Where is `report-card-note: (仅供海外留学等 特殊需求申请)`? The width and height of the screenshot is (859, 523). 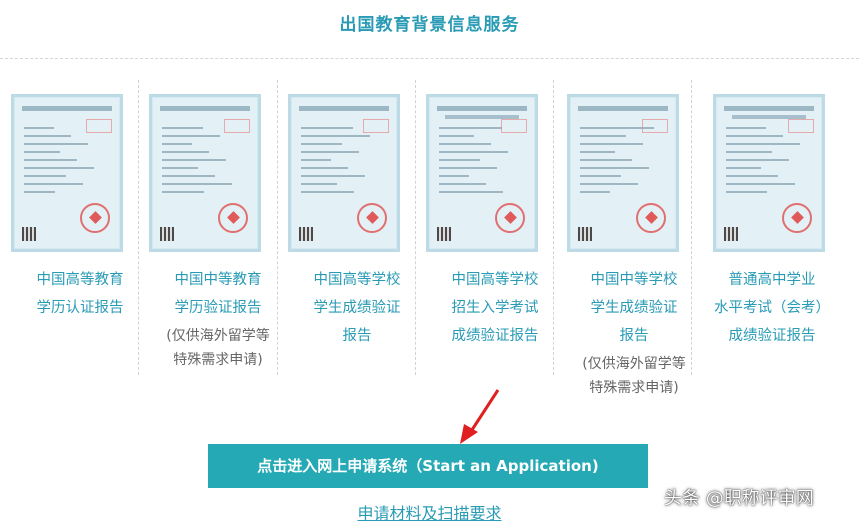
report-card-note: (仅供海外留学等 特殊需求申请) is located at coordinates (634, 376).